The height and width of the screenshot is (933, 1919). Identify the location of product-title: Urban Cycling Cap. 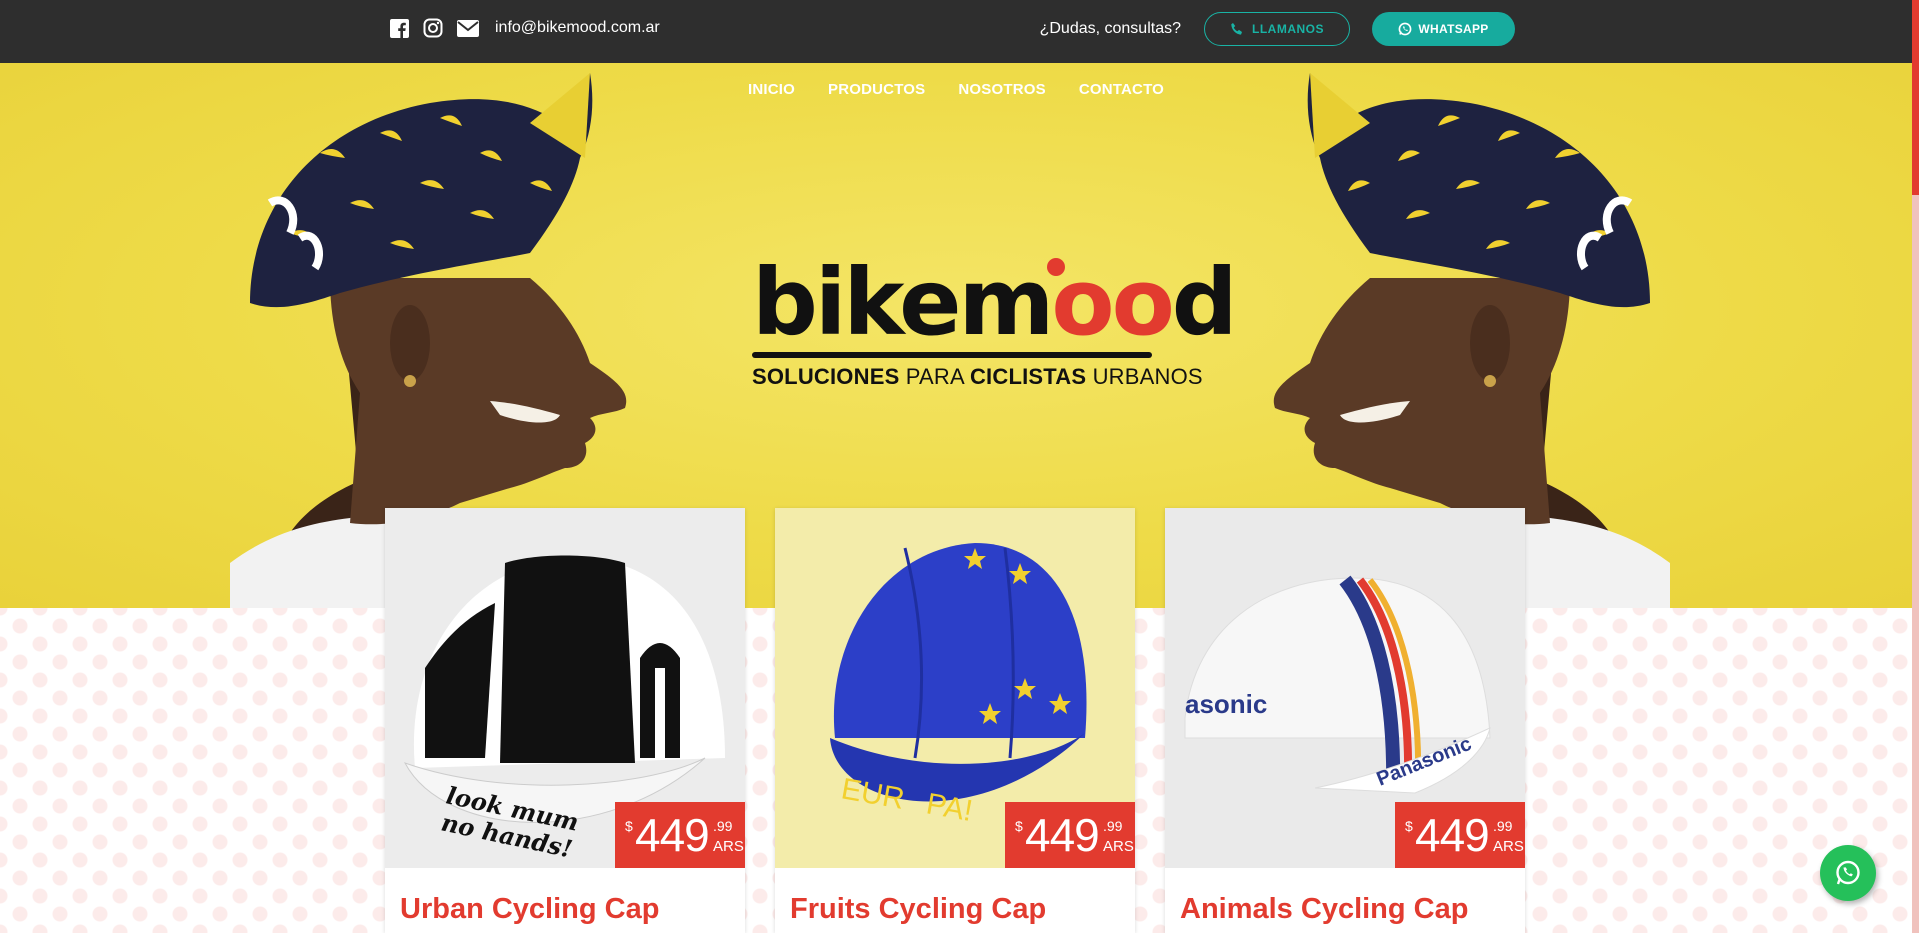
(529, 909).